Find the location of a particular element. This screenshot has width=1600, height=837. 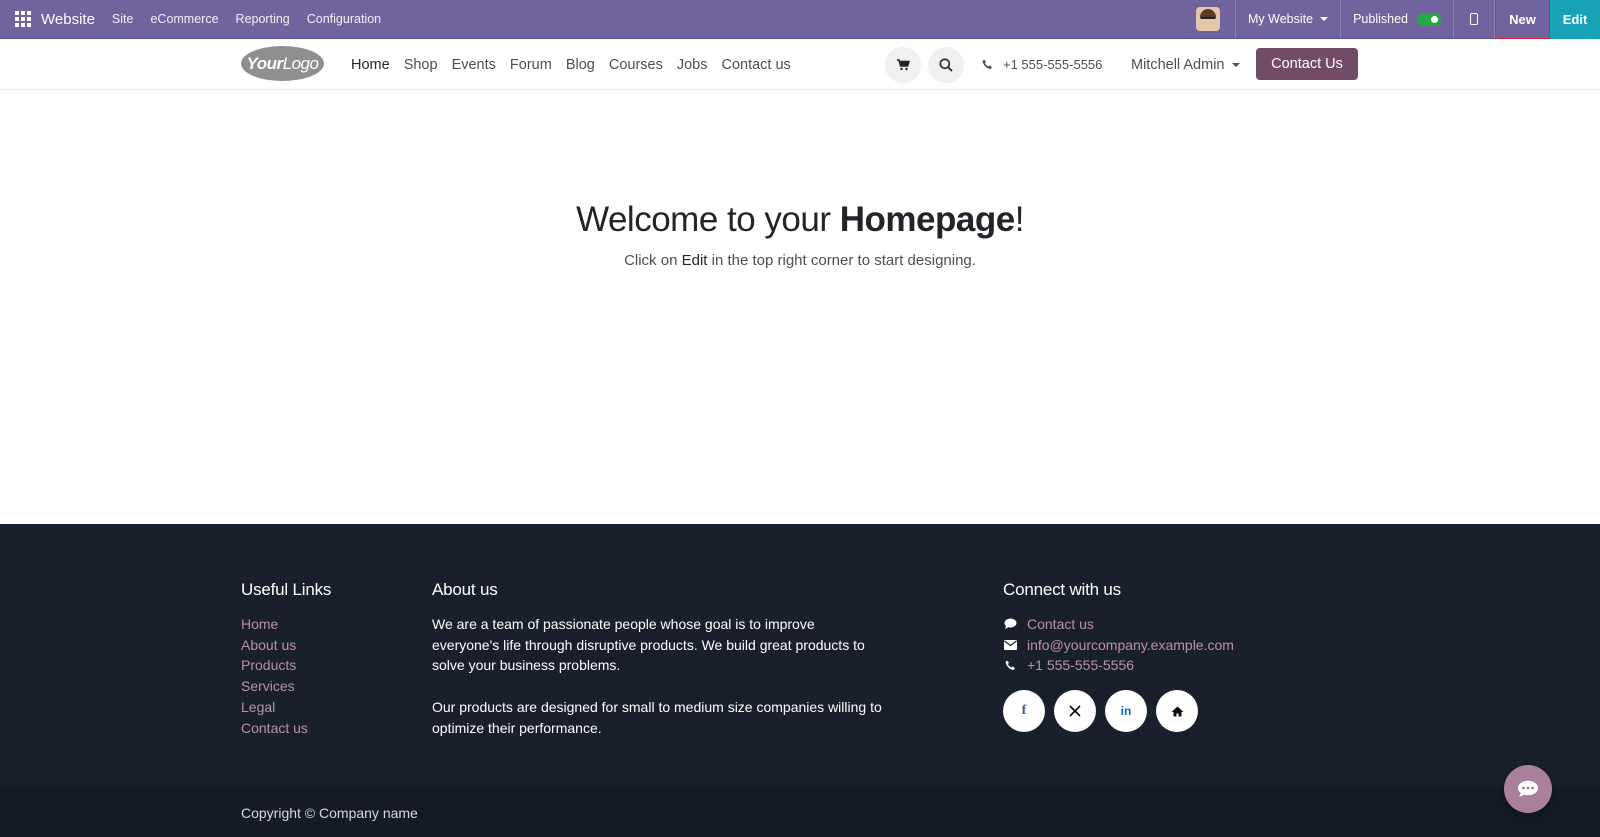

user-menu: Mitchell Admin is located at coordinates (1186, 64).